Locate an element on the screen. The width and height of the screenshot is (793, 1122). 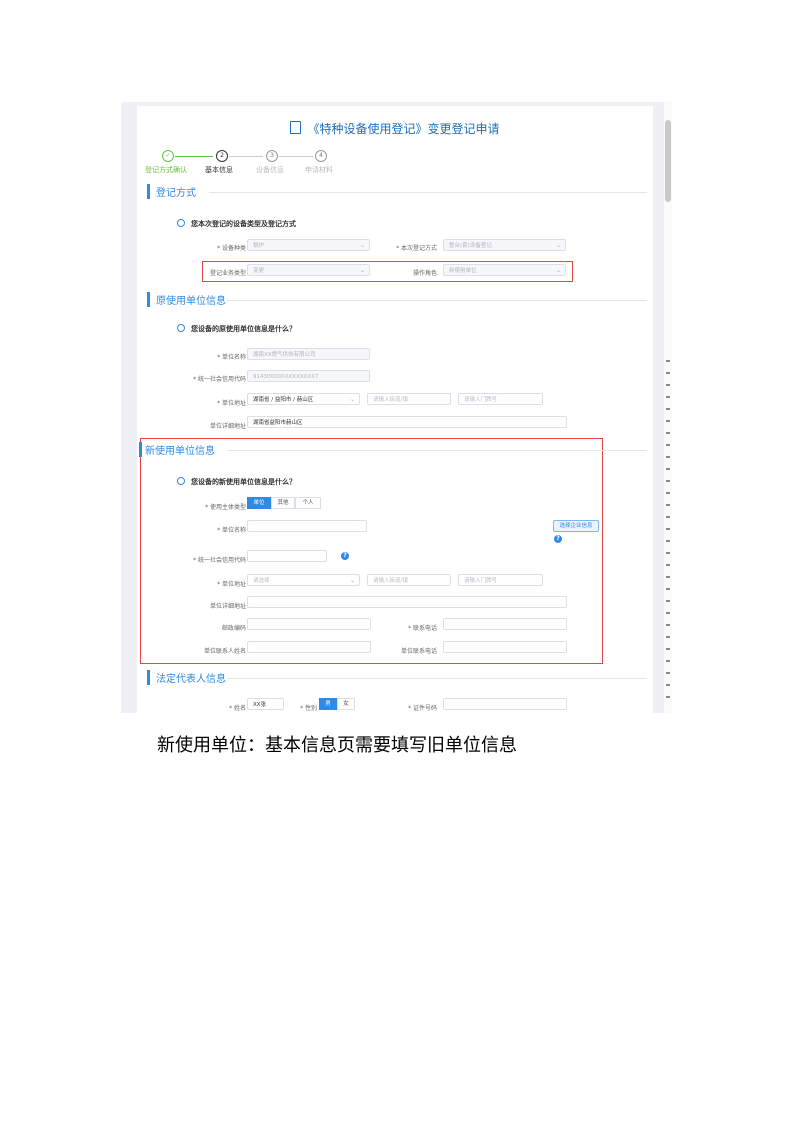
question-registration: 您本次登记的设备类型及登记方式 is located at coordinates (236, 224).